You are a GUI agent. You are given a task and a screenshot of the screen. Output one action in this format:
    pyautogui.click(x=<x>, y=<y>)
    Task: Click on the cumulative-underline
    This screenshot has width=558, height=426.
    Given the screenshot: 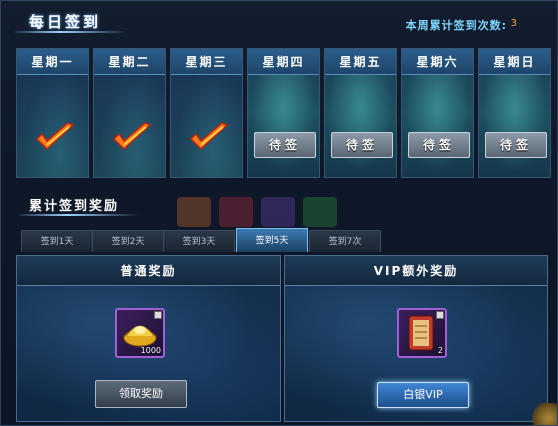 What is the action you would take?
    pyautogui.click(x=79, y=215)
    